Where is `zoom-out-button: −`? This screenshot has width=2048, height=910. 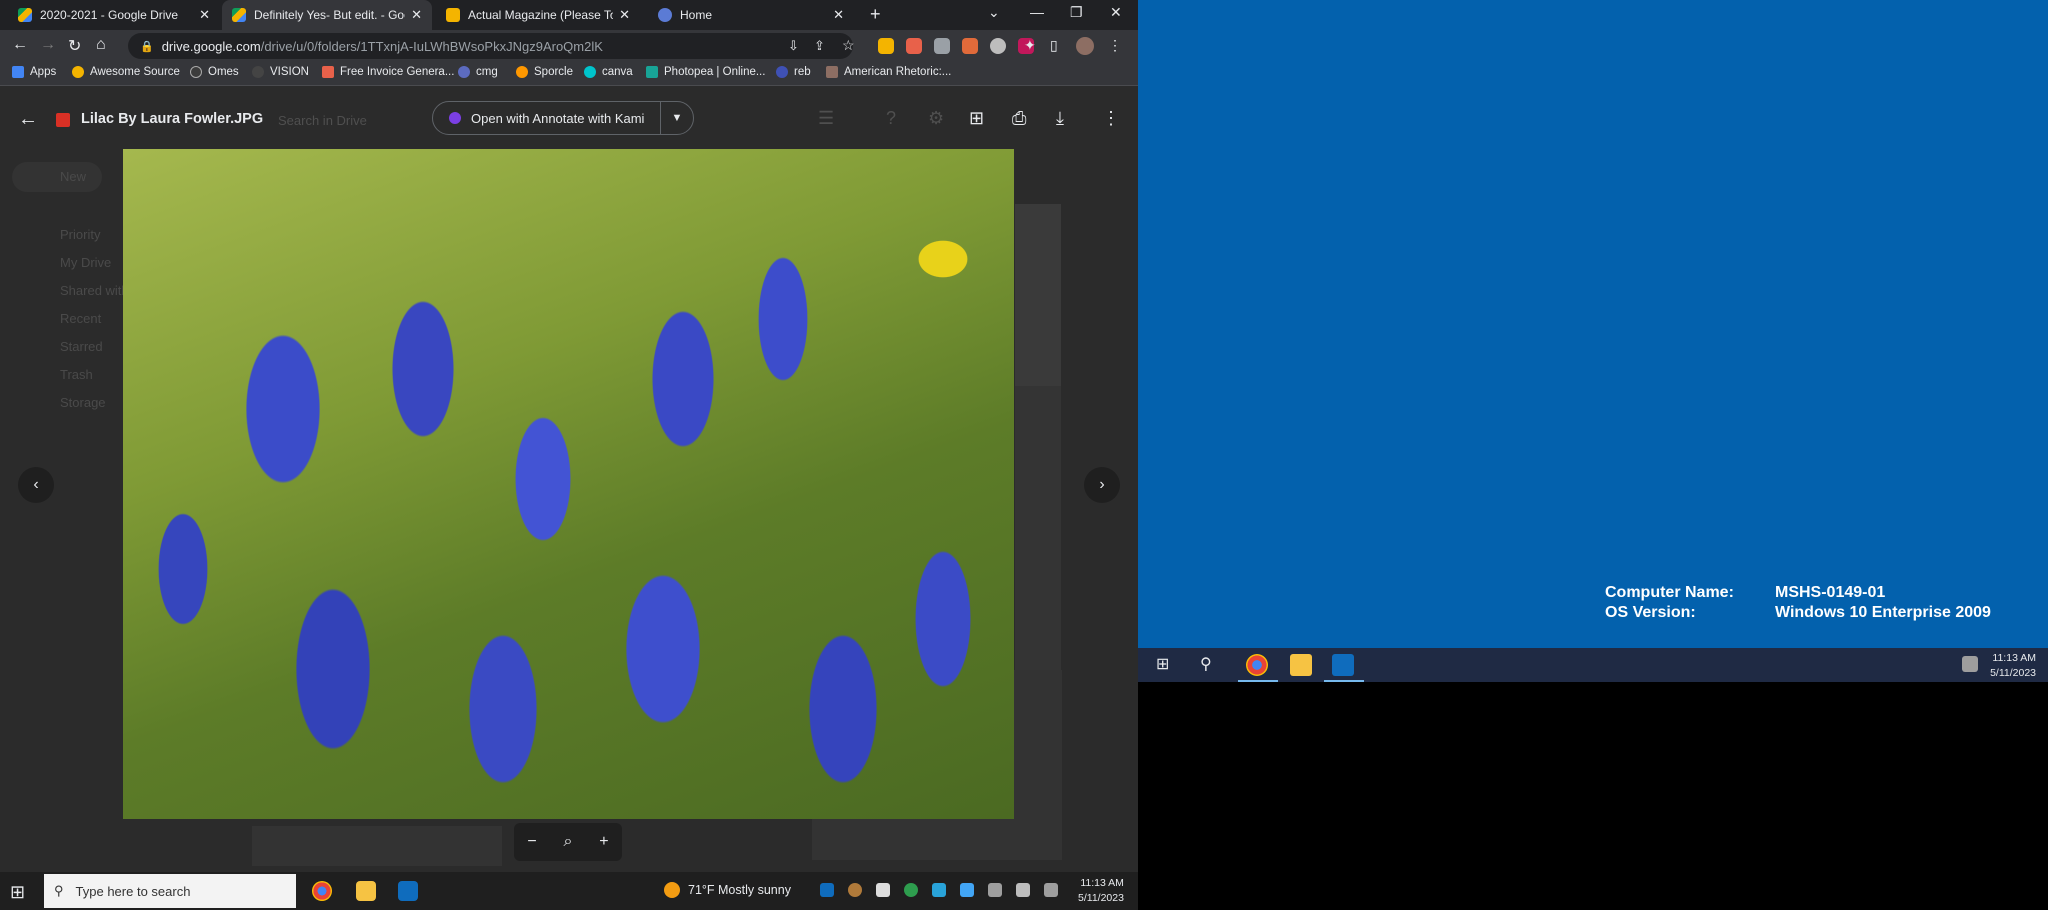 zoom-out-button: − is located at coordinates (531, 842).